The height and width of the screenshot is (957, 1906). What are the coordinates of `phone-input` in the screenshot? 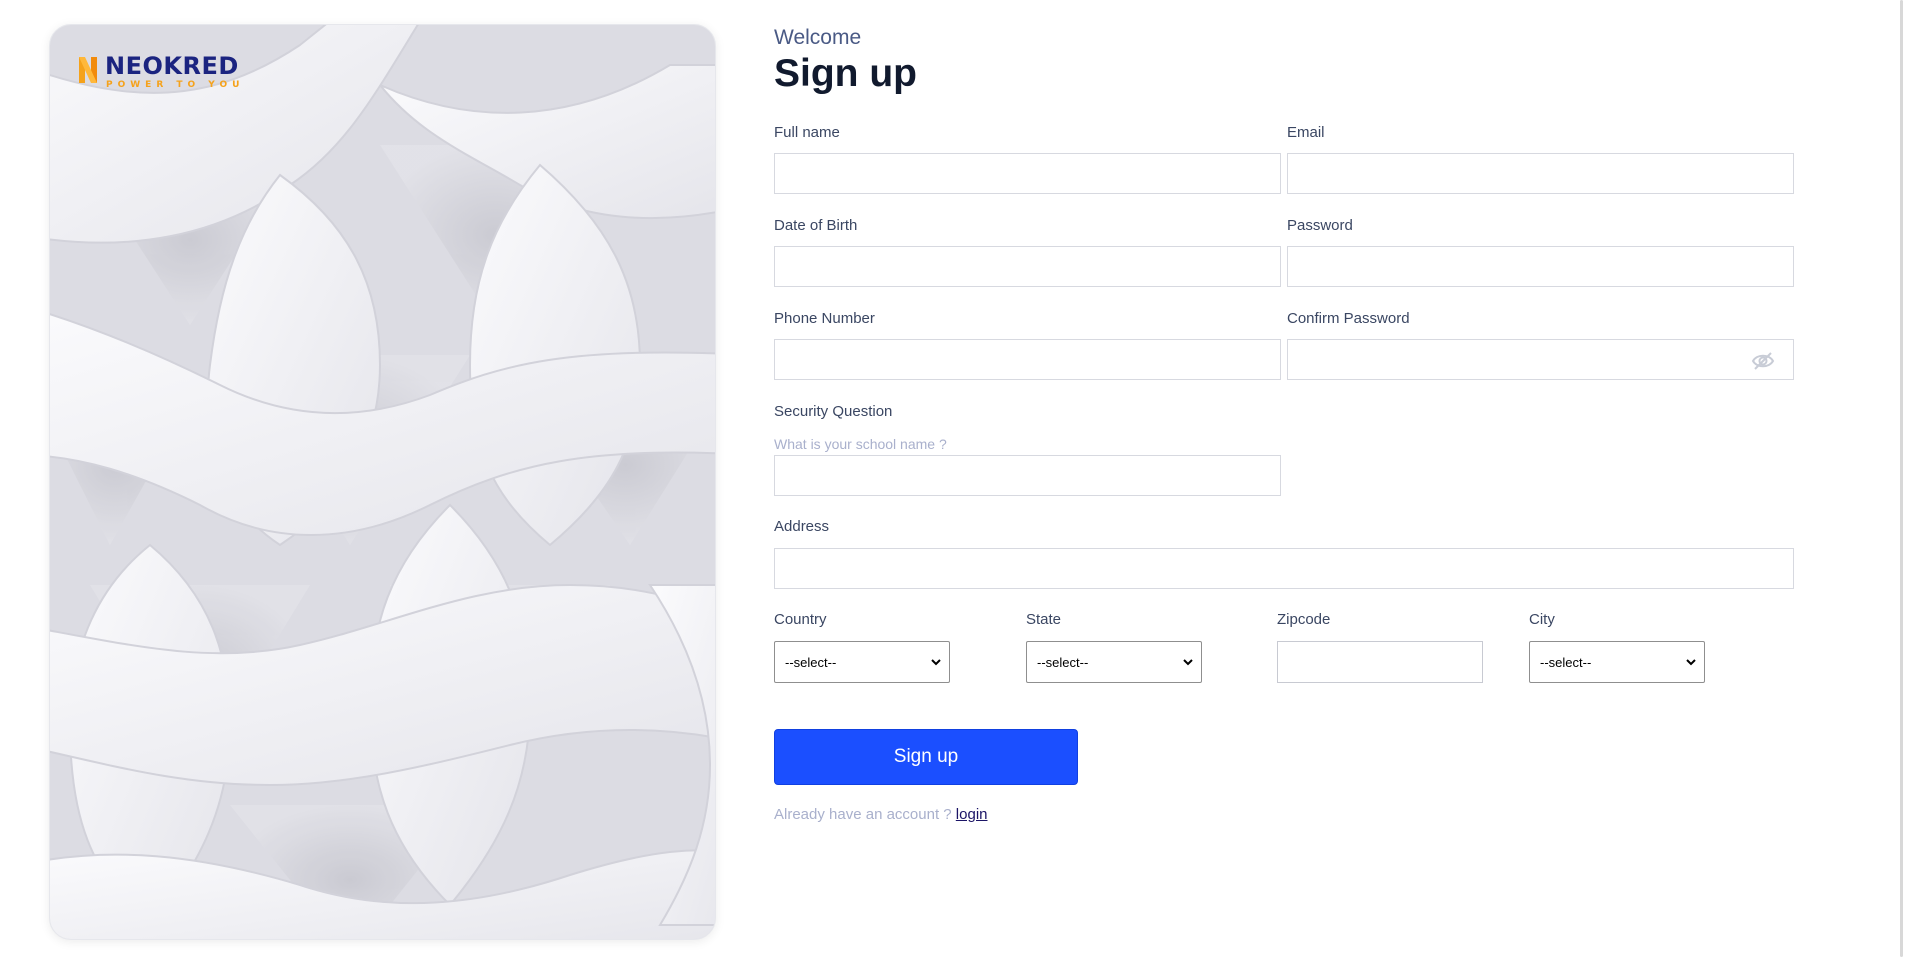 It's located at (1027, 359).